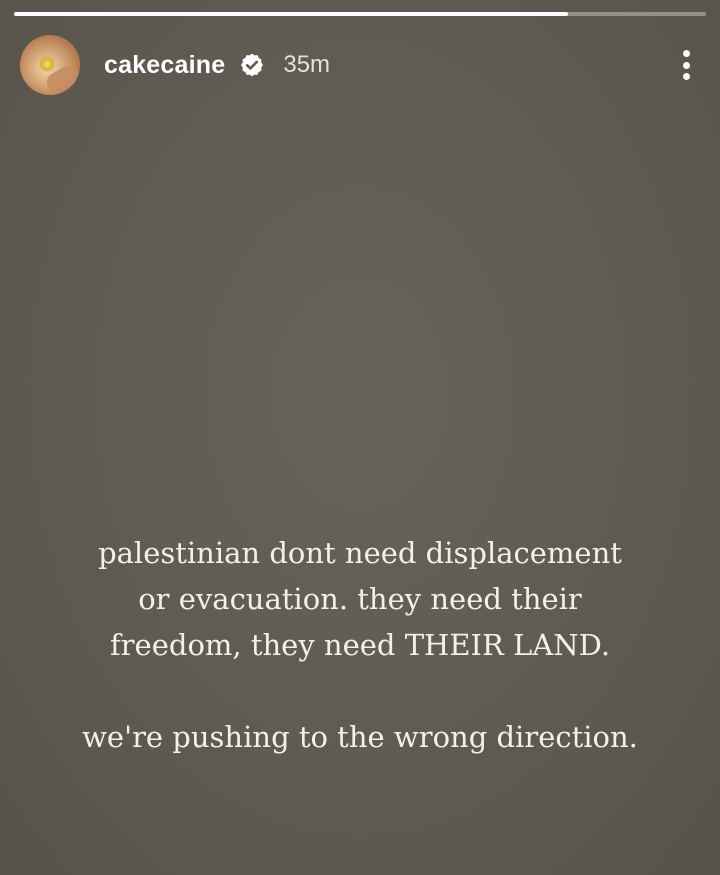 The image size is (720, 875). Describe the element at coordinates (360, 599) in the screenshot. I see `caption-line: or evacuation. they need their` at that location.